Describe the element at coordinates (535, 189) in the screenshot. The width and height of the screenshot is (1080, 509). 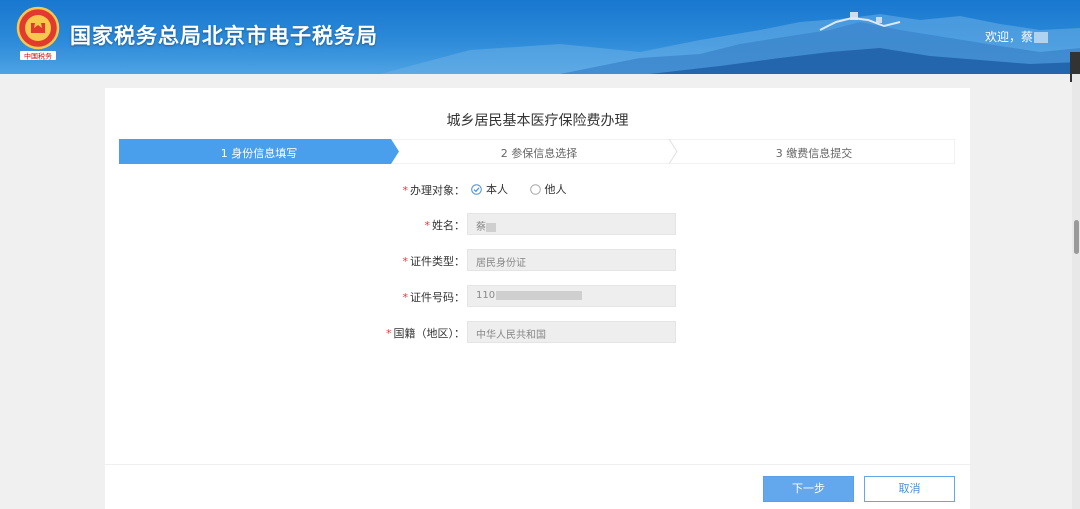
I see `radio-unchecked-icon` at that location.